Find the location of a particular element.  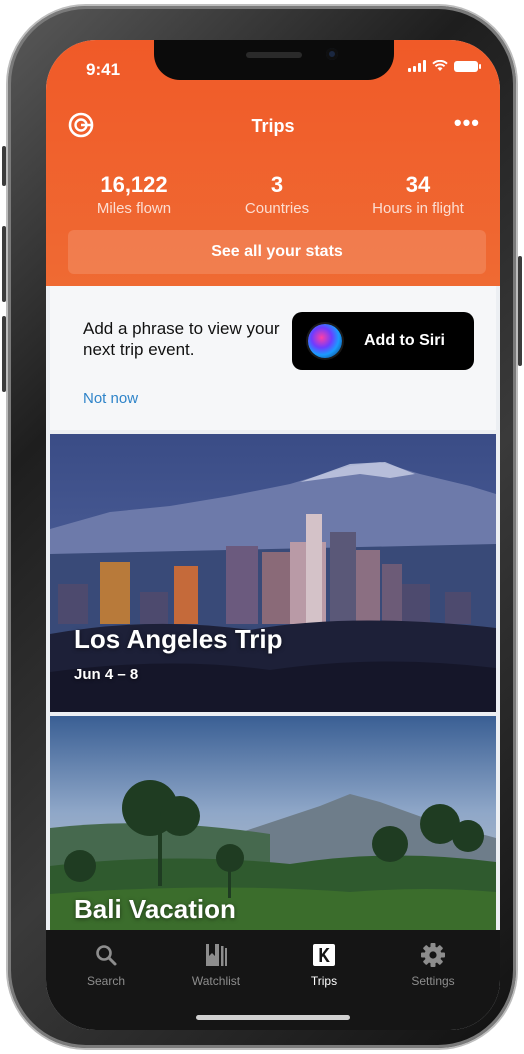

siri-icon is located at coordinates (325, 341).